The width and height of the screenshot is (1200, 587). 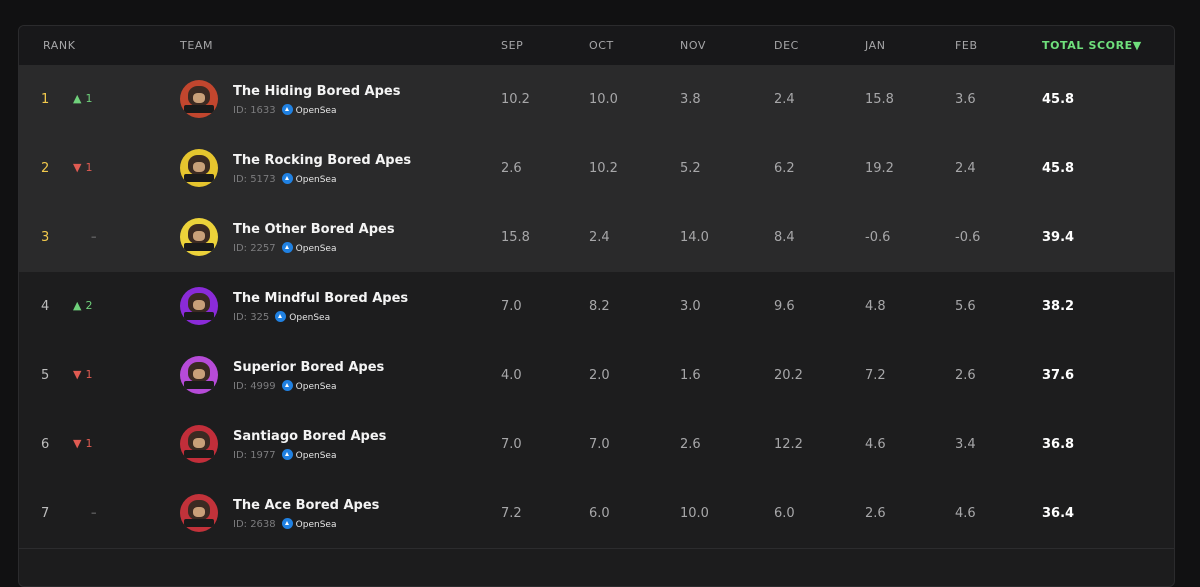 I want to click on team-name: The Ace Bored Apes, so click(x=306, y=505).